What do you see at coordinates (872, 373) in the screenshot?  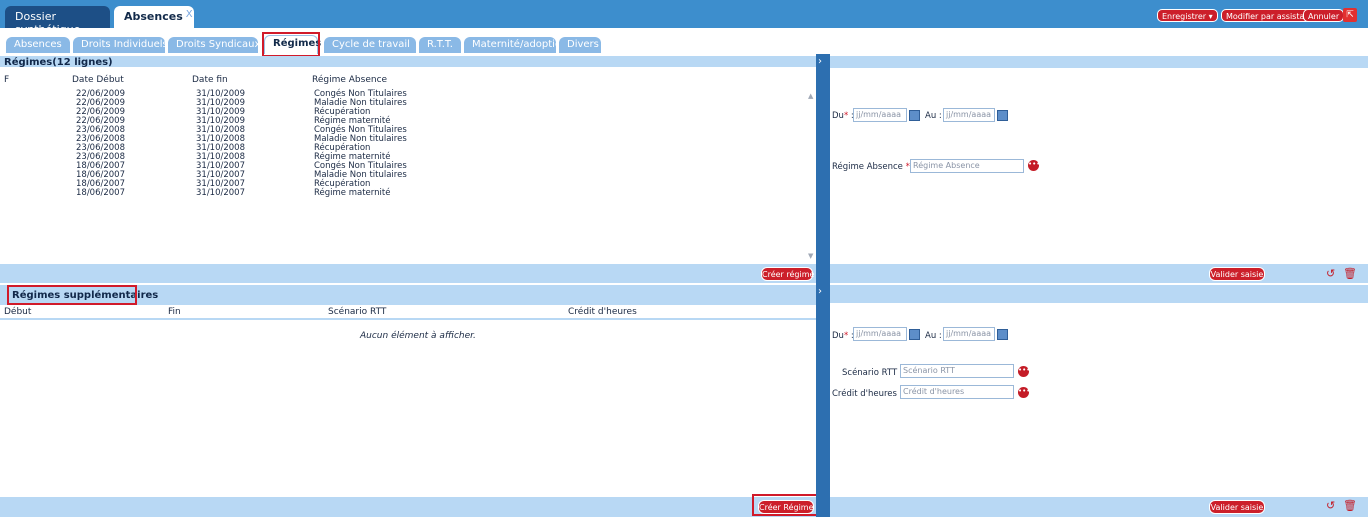 I see `scenario-rtt-label: Scénario RTT :` at bounding box center [872, 373].